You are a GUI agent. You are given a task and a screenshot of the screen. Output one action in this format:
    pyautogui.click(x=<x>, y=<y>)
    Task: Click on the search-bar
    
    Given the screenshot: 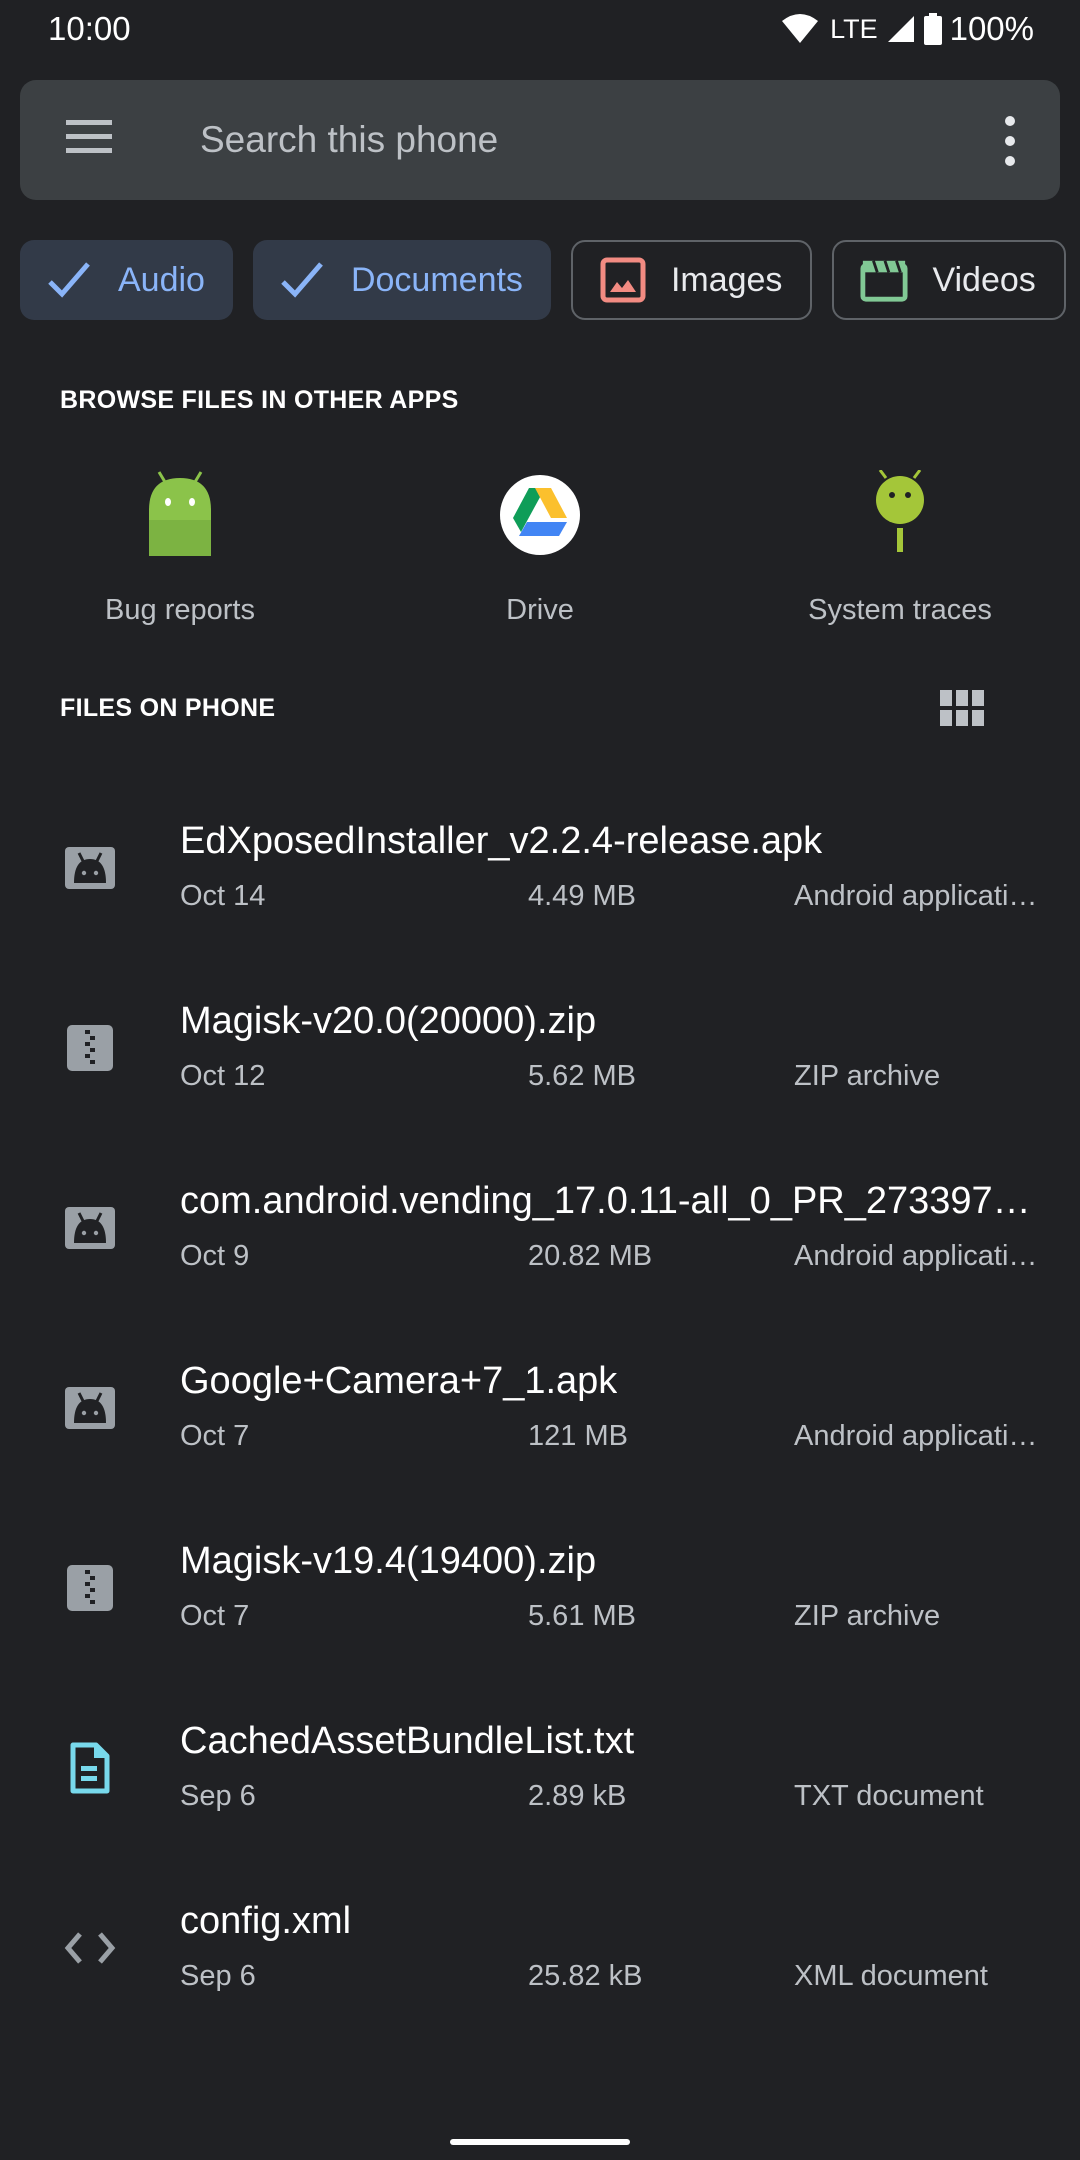 What is the action you would take?
    pyautogui.click(x=540, y=140)
    